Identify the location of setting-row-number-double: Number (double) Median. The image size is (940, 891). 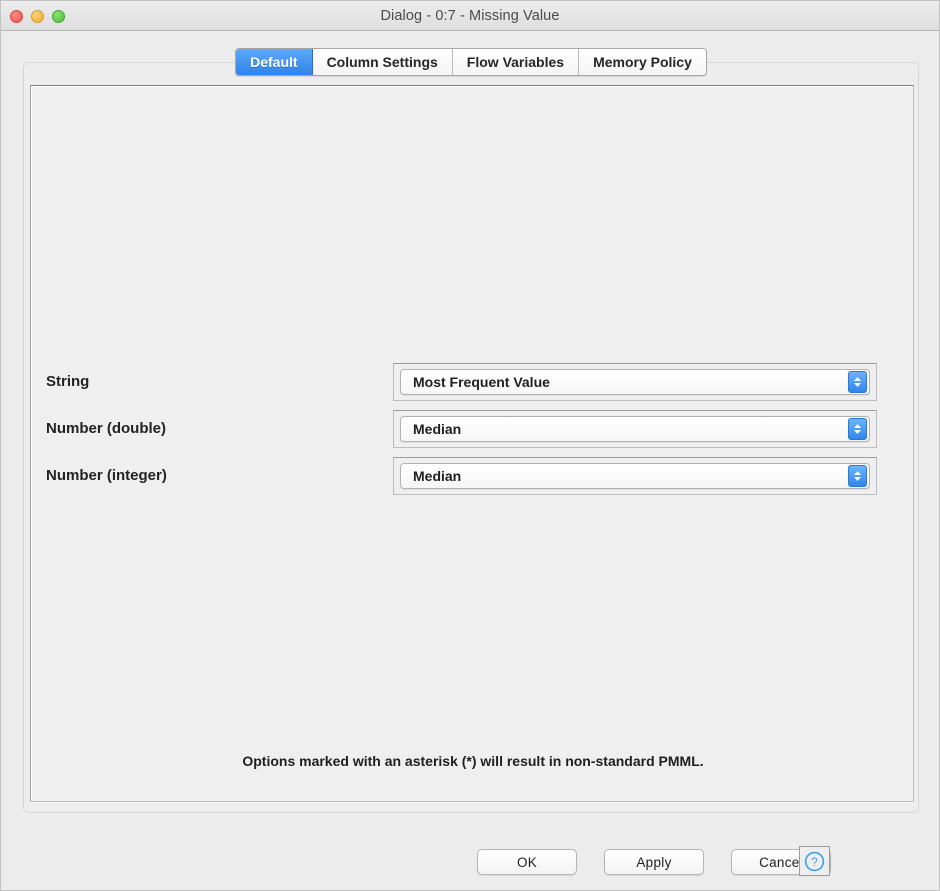
(473, 428).